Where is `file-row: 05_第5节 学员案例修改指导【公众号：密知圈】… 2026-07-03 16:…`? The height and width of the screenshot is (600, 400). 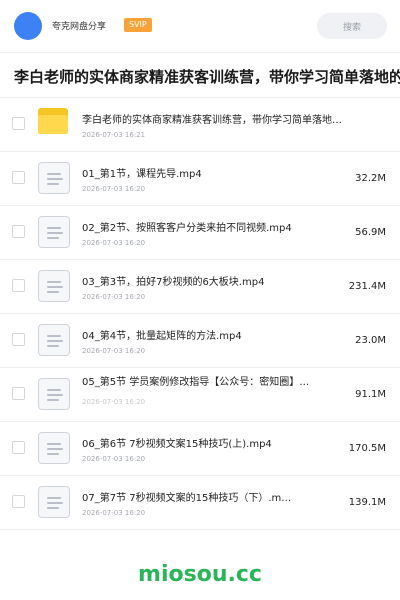
file-row: 05_第5节 学员案例修改指导【公众号：密知圈】… 2026-07-03 16:… is located at coordinates (200, 395).